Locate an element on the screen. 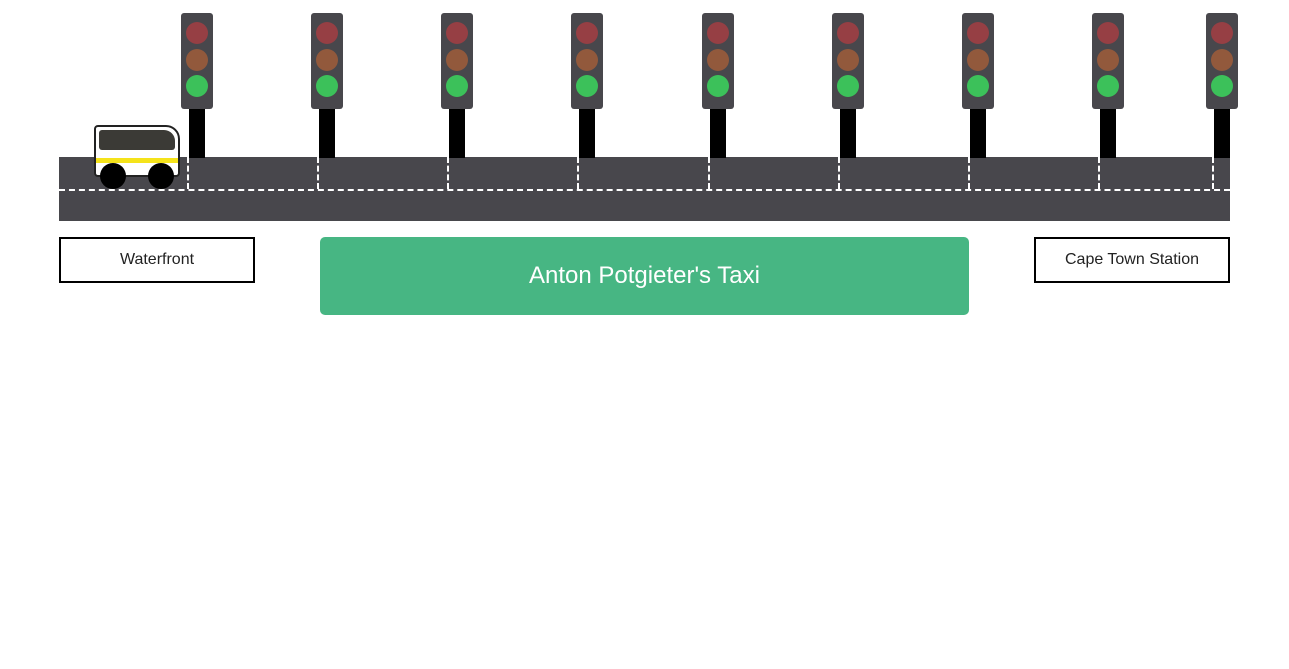 Image resolution: width=1289 pixels, height=669 pixels. minibus-taxi-icon is located at coordinates (137, 157).